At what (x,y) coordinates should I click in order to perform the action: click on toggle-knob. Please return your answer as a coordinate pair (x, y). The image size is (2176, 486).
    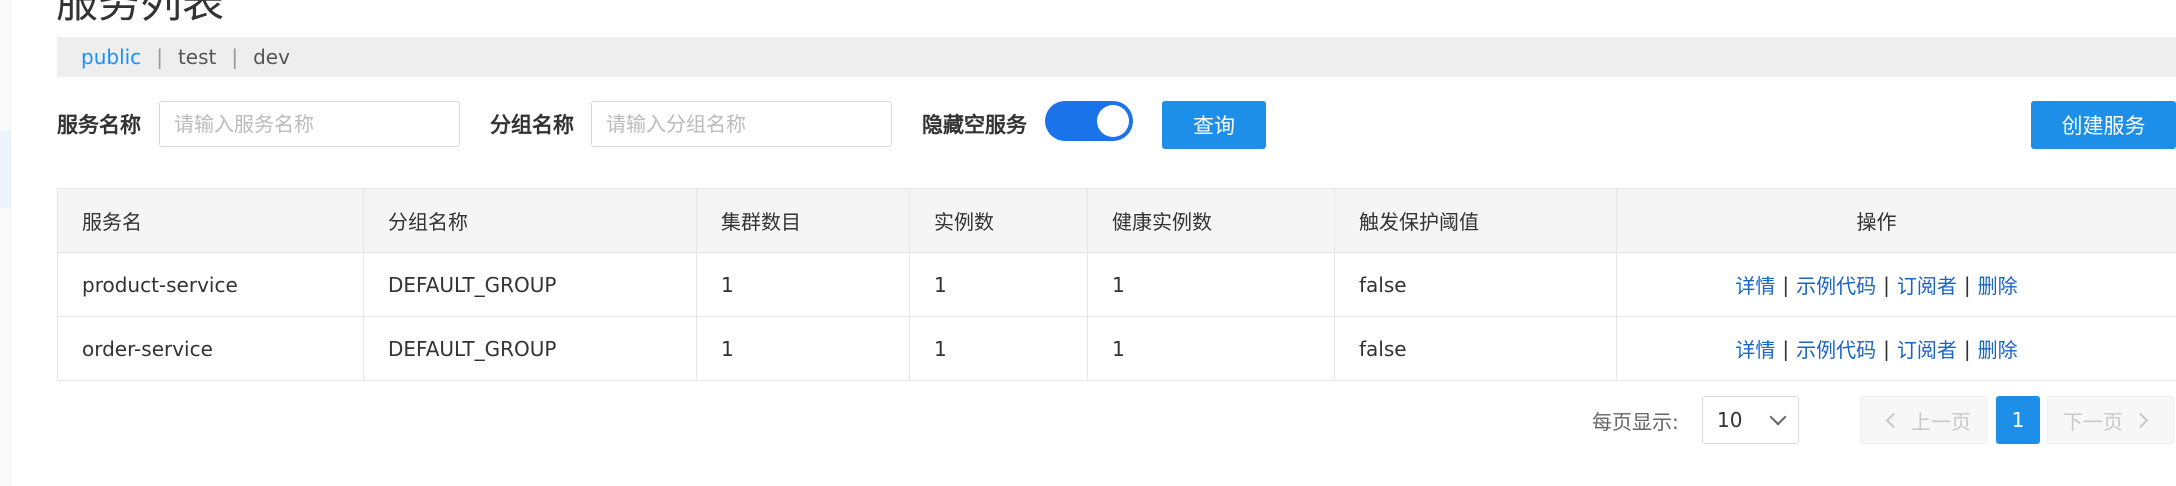
    Looking at the image, I should click on (1113, 121).